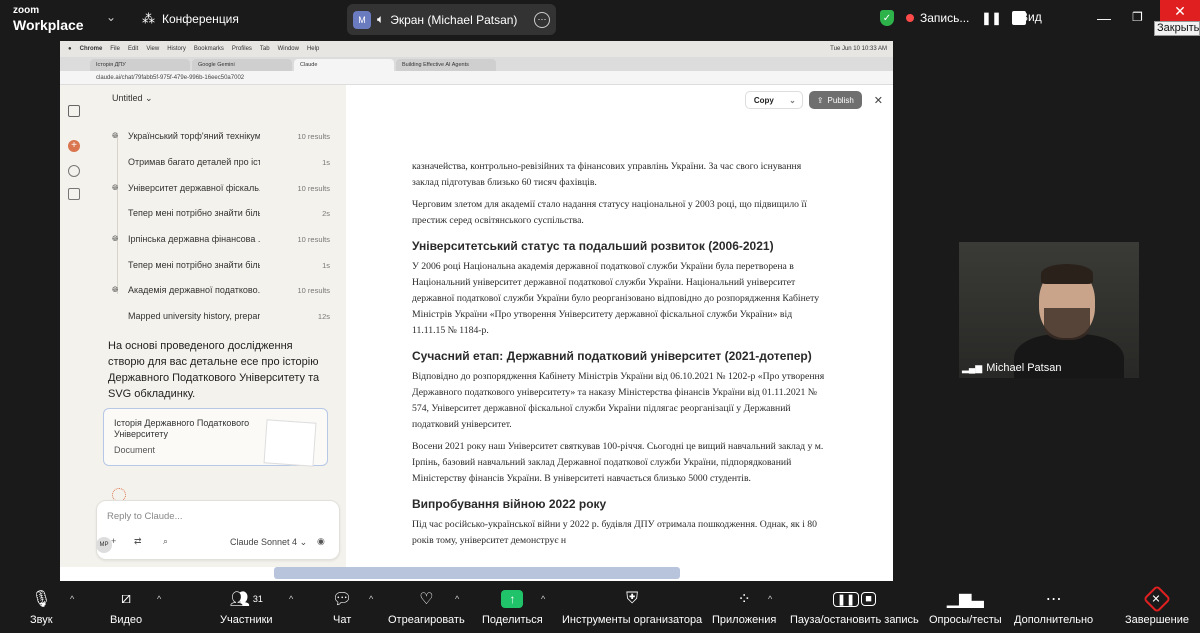  Describe the element at coordinates (446, 65) in the screenshot. I see `tab-agents: Building Effective AI Agents` at that location.